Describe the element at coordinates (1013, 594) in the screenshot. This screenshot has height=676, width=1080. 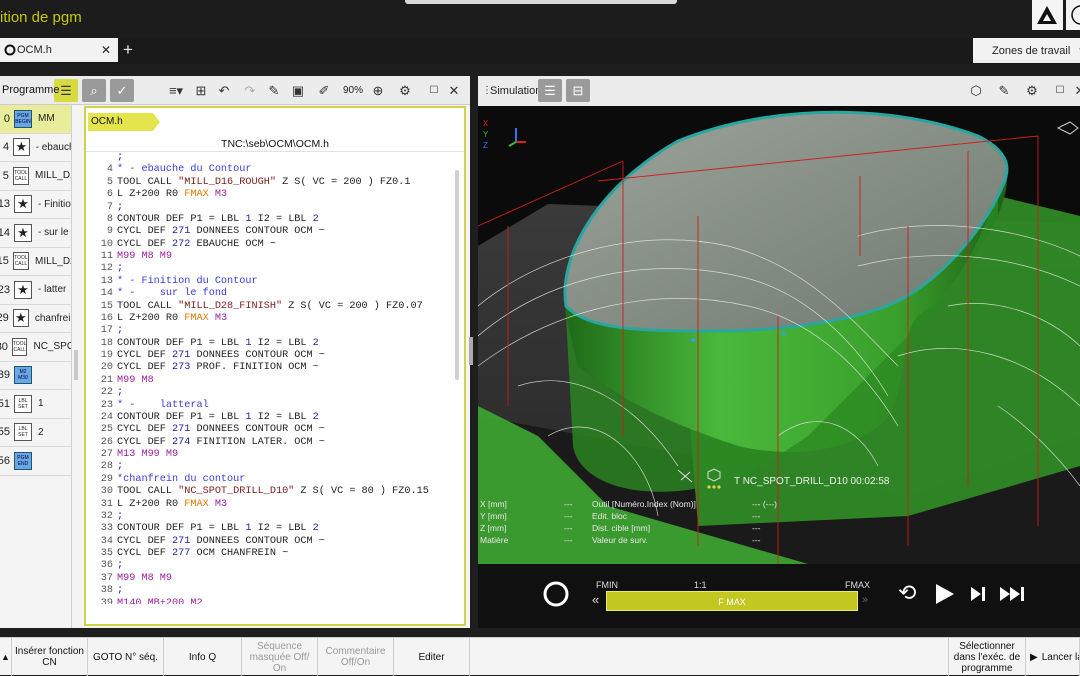
I see `fast-forward-icon` at that location.